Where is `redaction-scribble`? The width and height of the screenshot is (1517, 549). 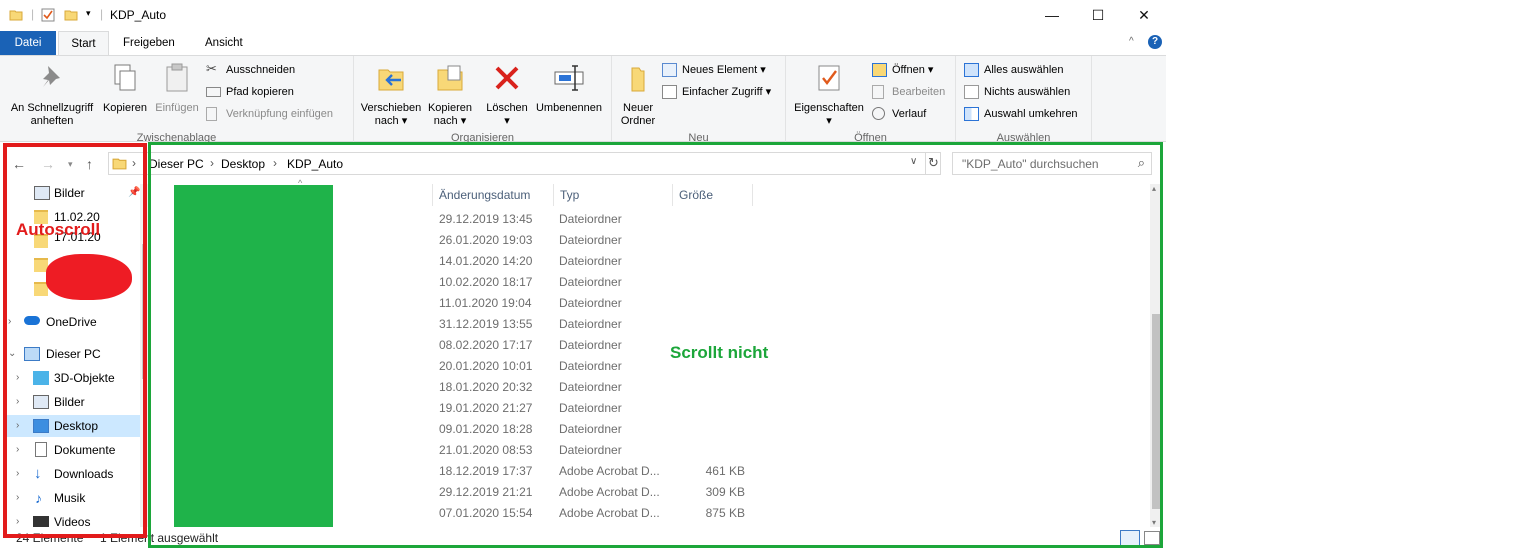
redaction-scribble is located at coordinates (89, 277).